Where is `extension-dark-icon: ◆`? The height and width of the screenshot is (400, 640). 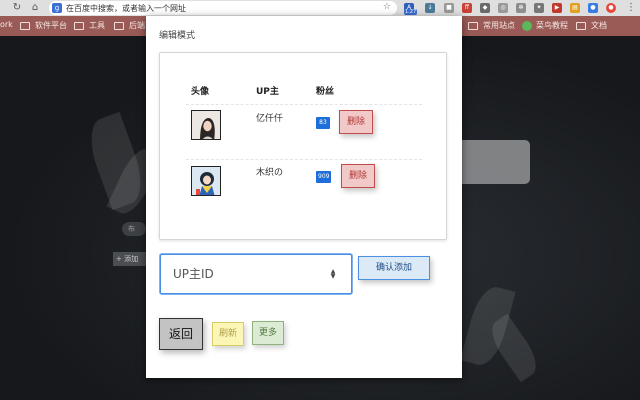
extension-dark-icon: ◆ is located at coordinates (485, 8).